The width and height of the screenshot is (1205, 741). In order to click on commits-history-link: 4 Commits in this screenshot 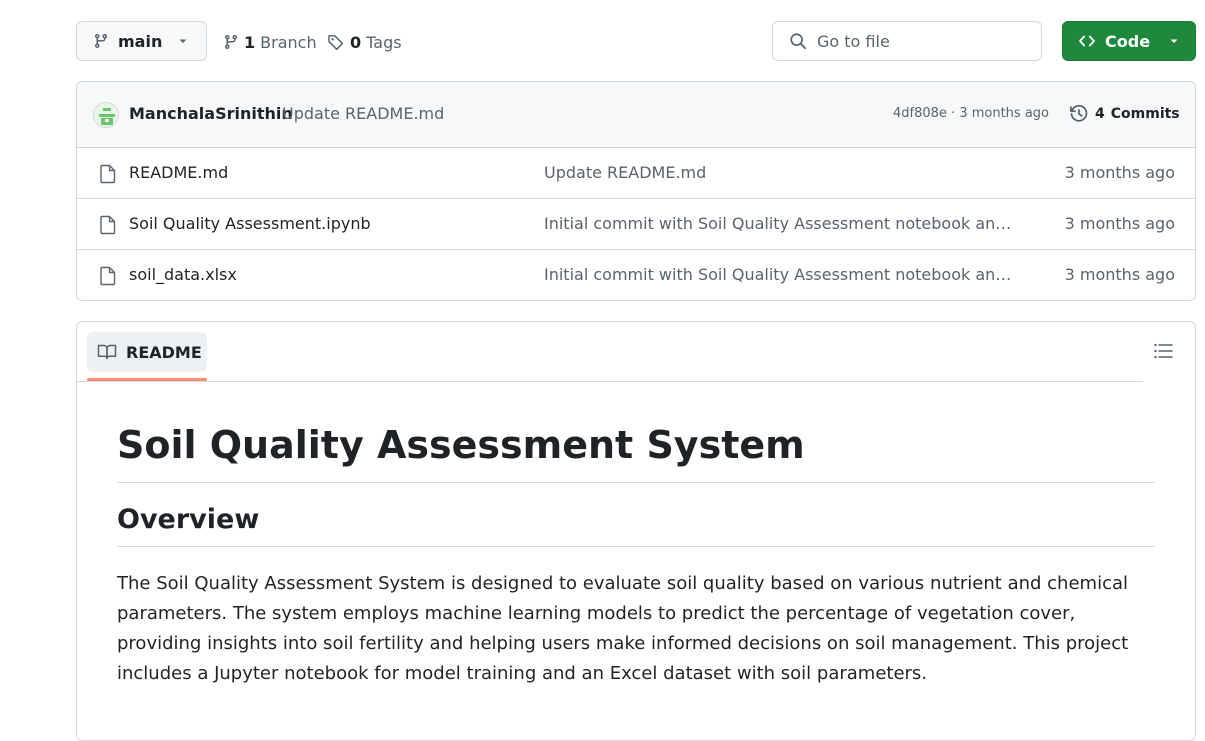, I will do `click(1124, 114)`.